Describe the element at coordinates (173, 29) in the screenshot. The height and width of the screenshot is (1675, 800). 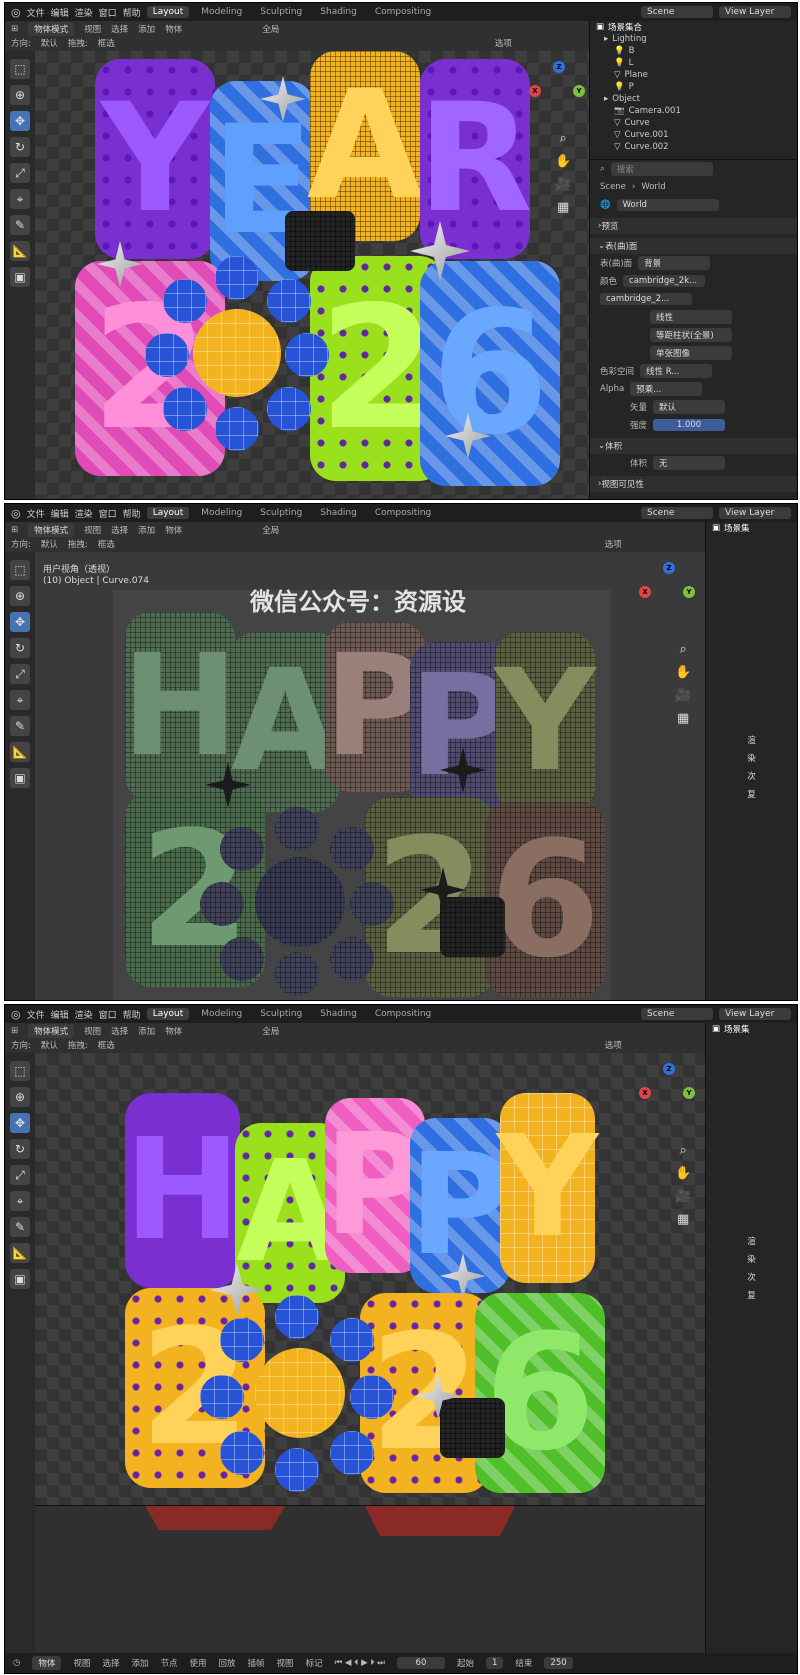
I see `menu-object: 物体` at that location.